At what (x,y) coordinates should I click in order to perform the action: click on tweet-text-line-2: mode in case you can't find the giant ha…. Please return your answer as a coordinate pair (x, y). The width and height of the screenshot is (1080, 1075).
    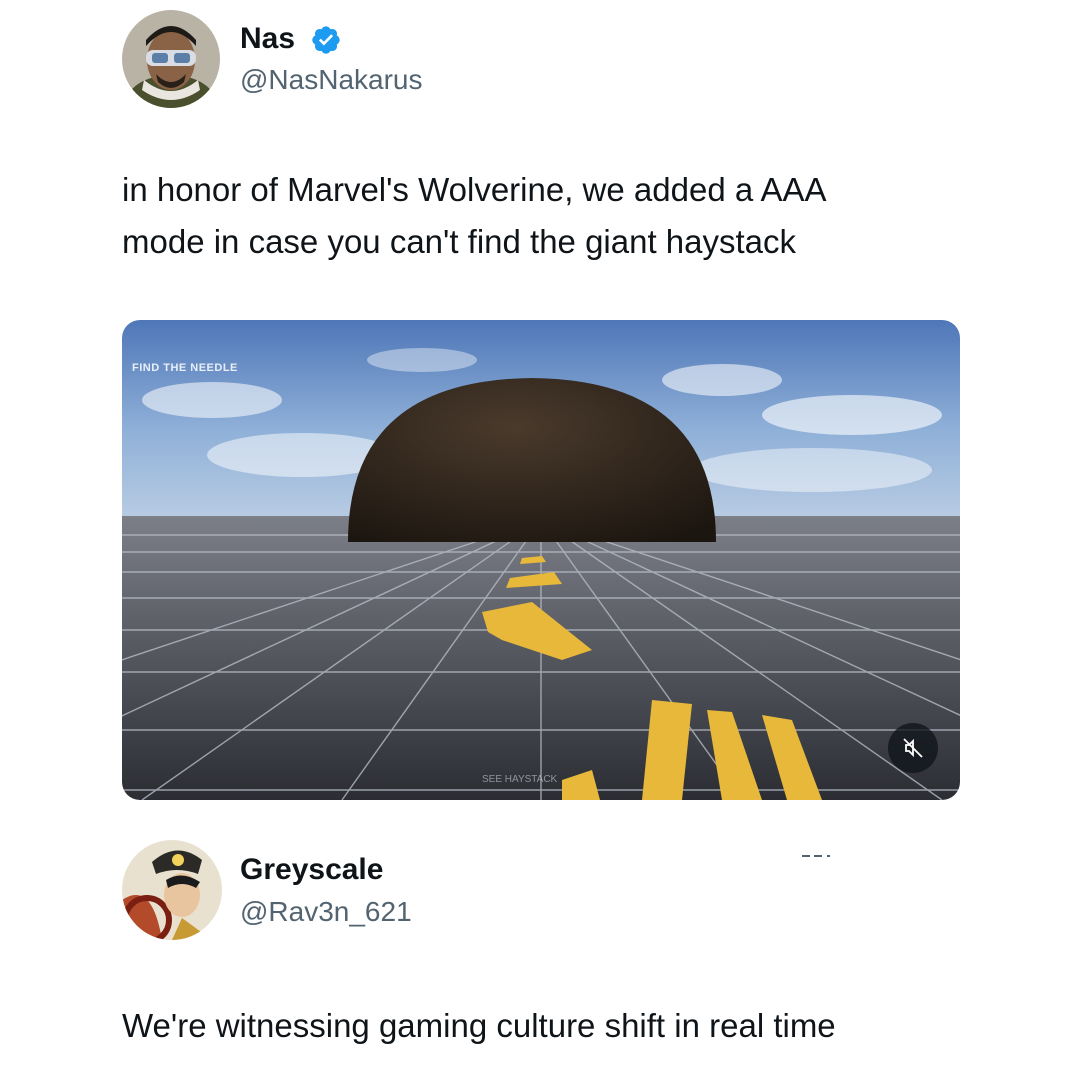
    Looking at the image, I should click on (459, 241).